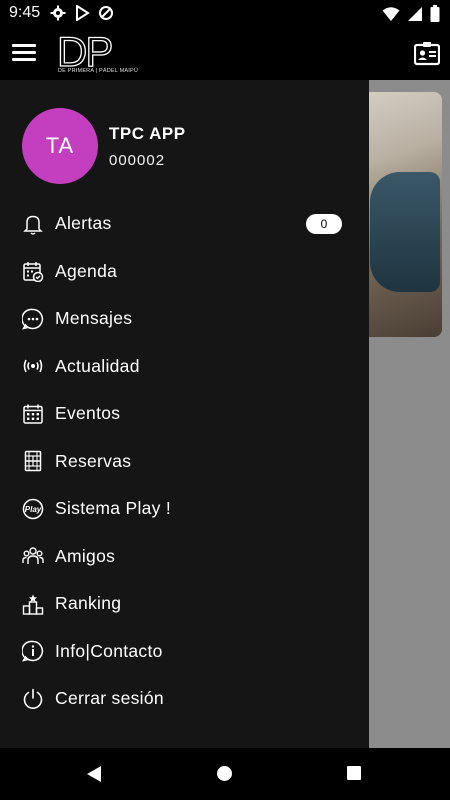 The width and height of the screenshot is (450, 800). What do you see at coordinates (137, 160) in the screenshot?
I see `user-id: 000002` at bounding box center [137, 160].